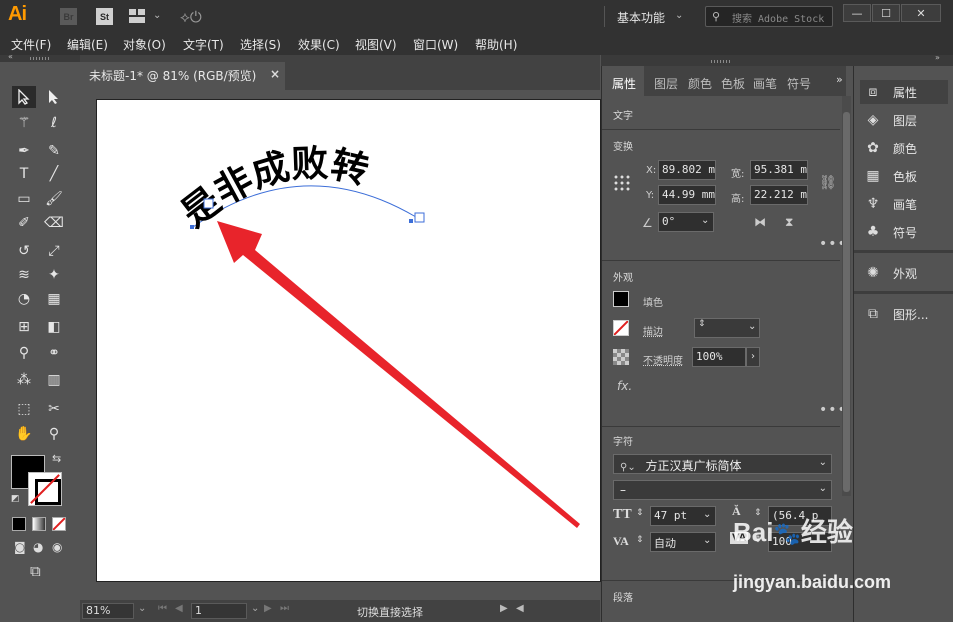 This screenshot has width=953, height=622. Describe the element at coordinates (504, 608) in the screenshot. I see `status-menu-icon: ▶` at that location.